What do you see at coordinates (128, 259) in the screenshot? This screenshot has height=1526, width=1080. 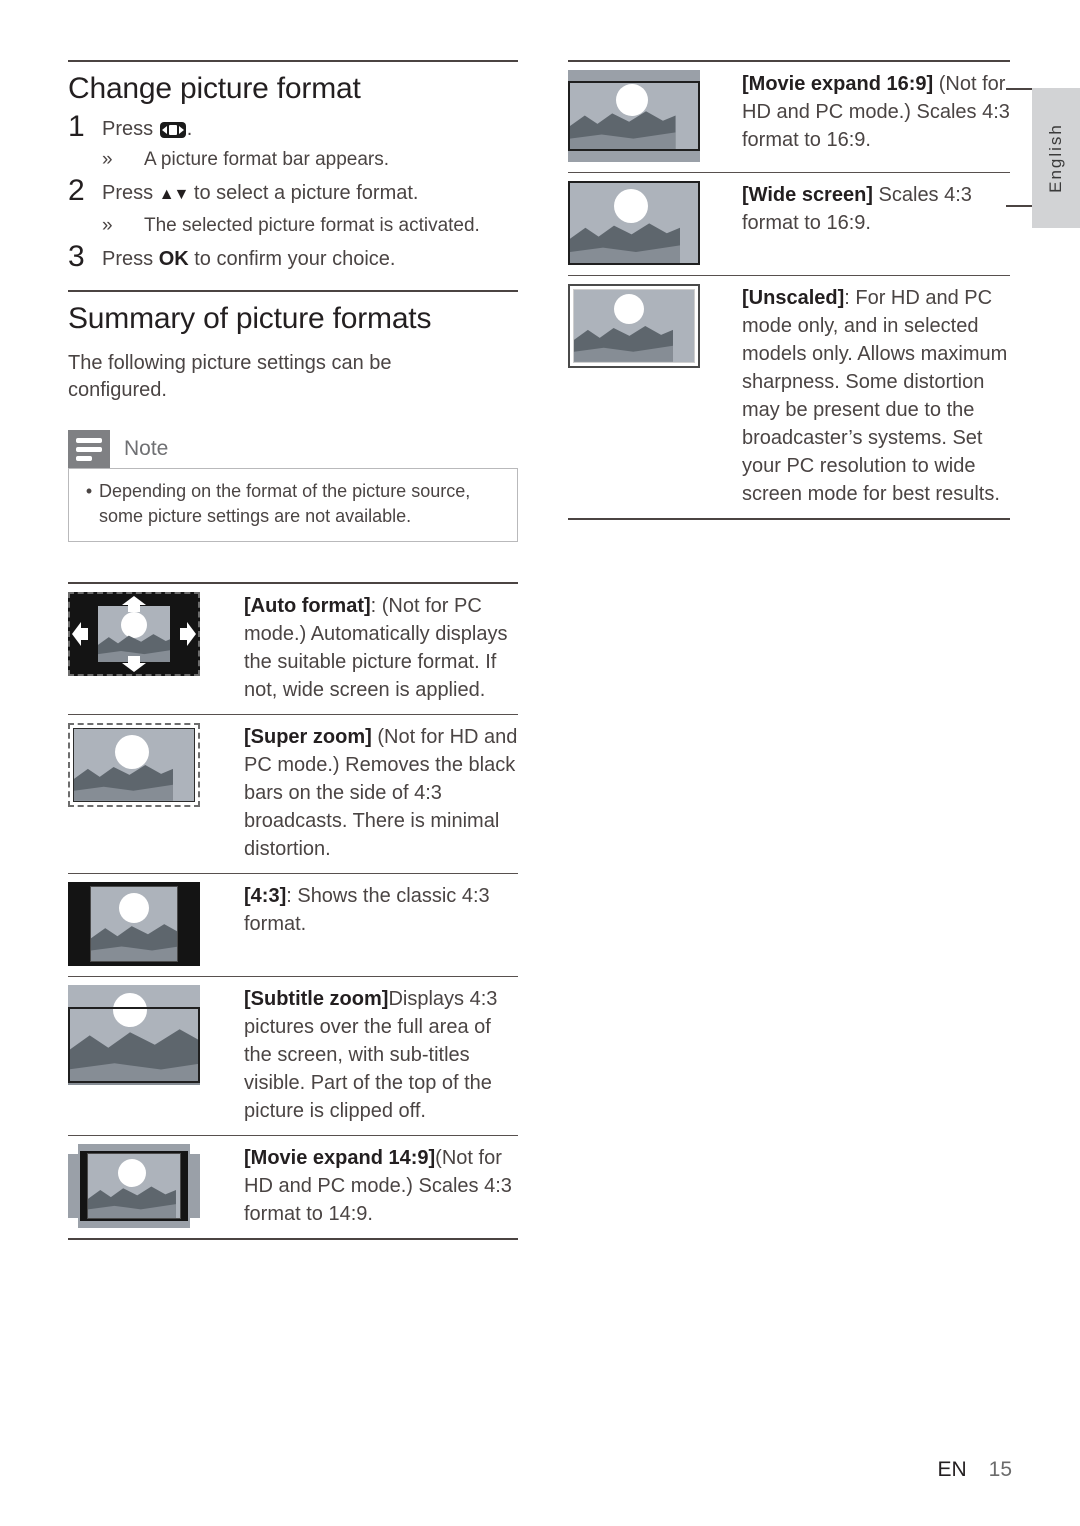 I see `step-3-text-before: Press` at bounding box center [128, 259].